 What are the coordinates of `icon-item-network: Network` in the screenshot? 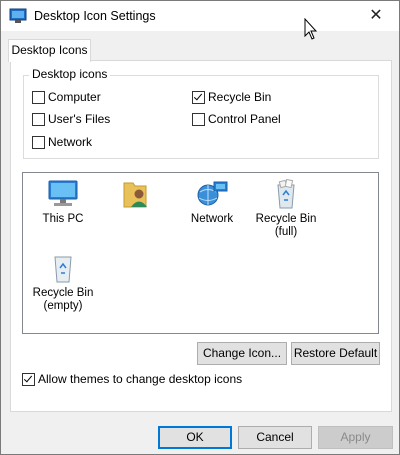 It's located at (212, 202).